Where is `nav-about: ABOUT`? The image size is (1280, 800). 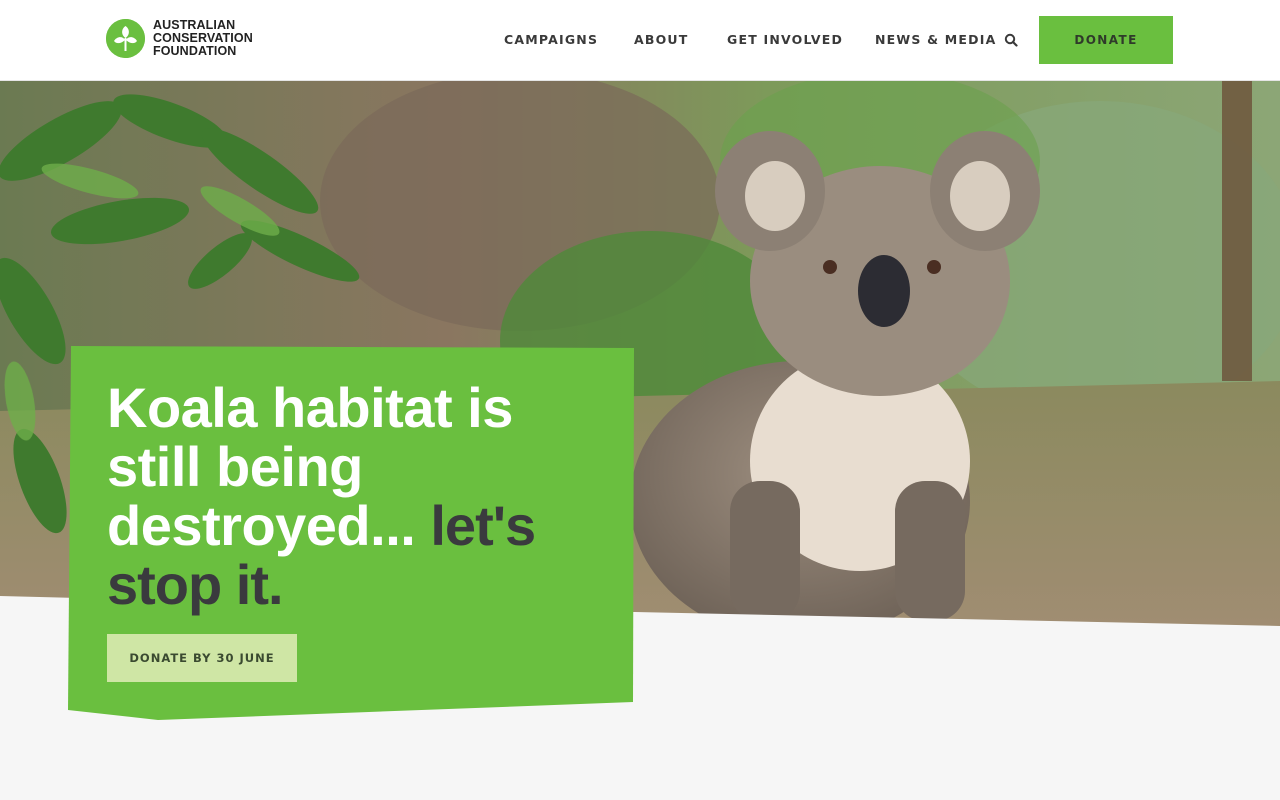 nav-about: ABOUT is located at coordinates (661, 39).